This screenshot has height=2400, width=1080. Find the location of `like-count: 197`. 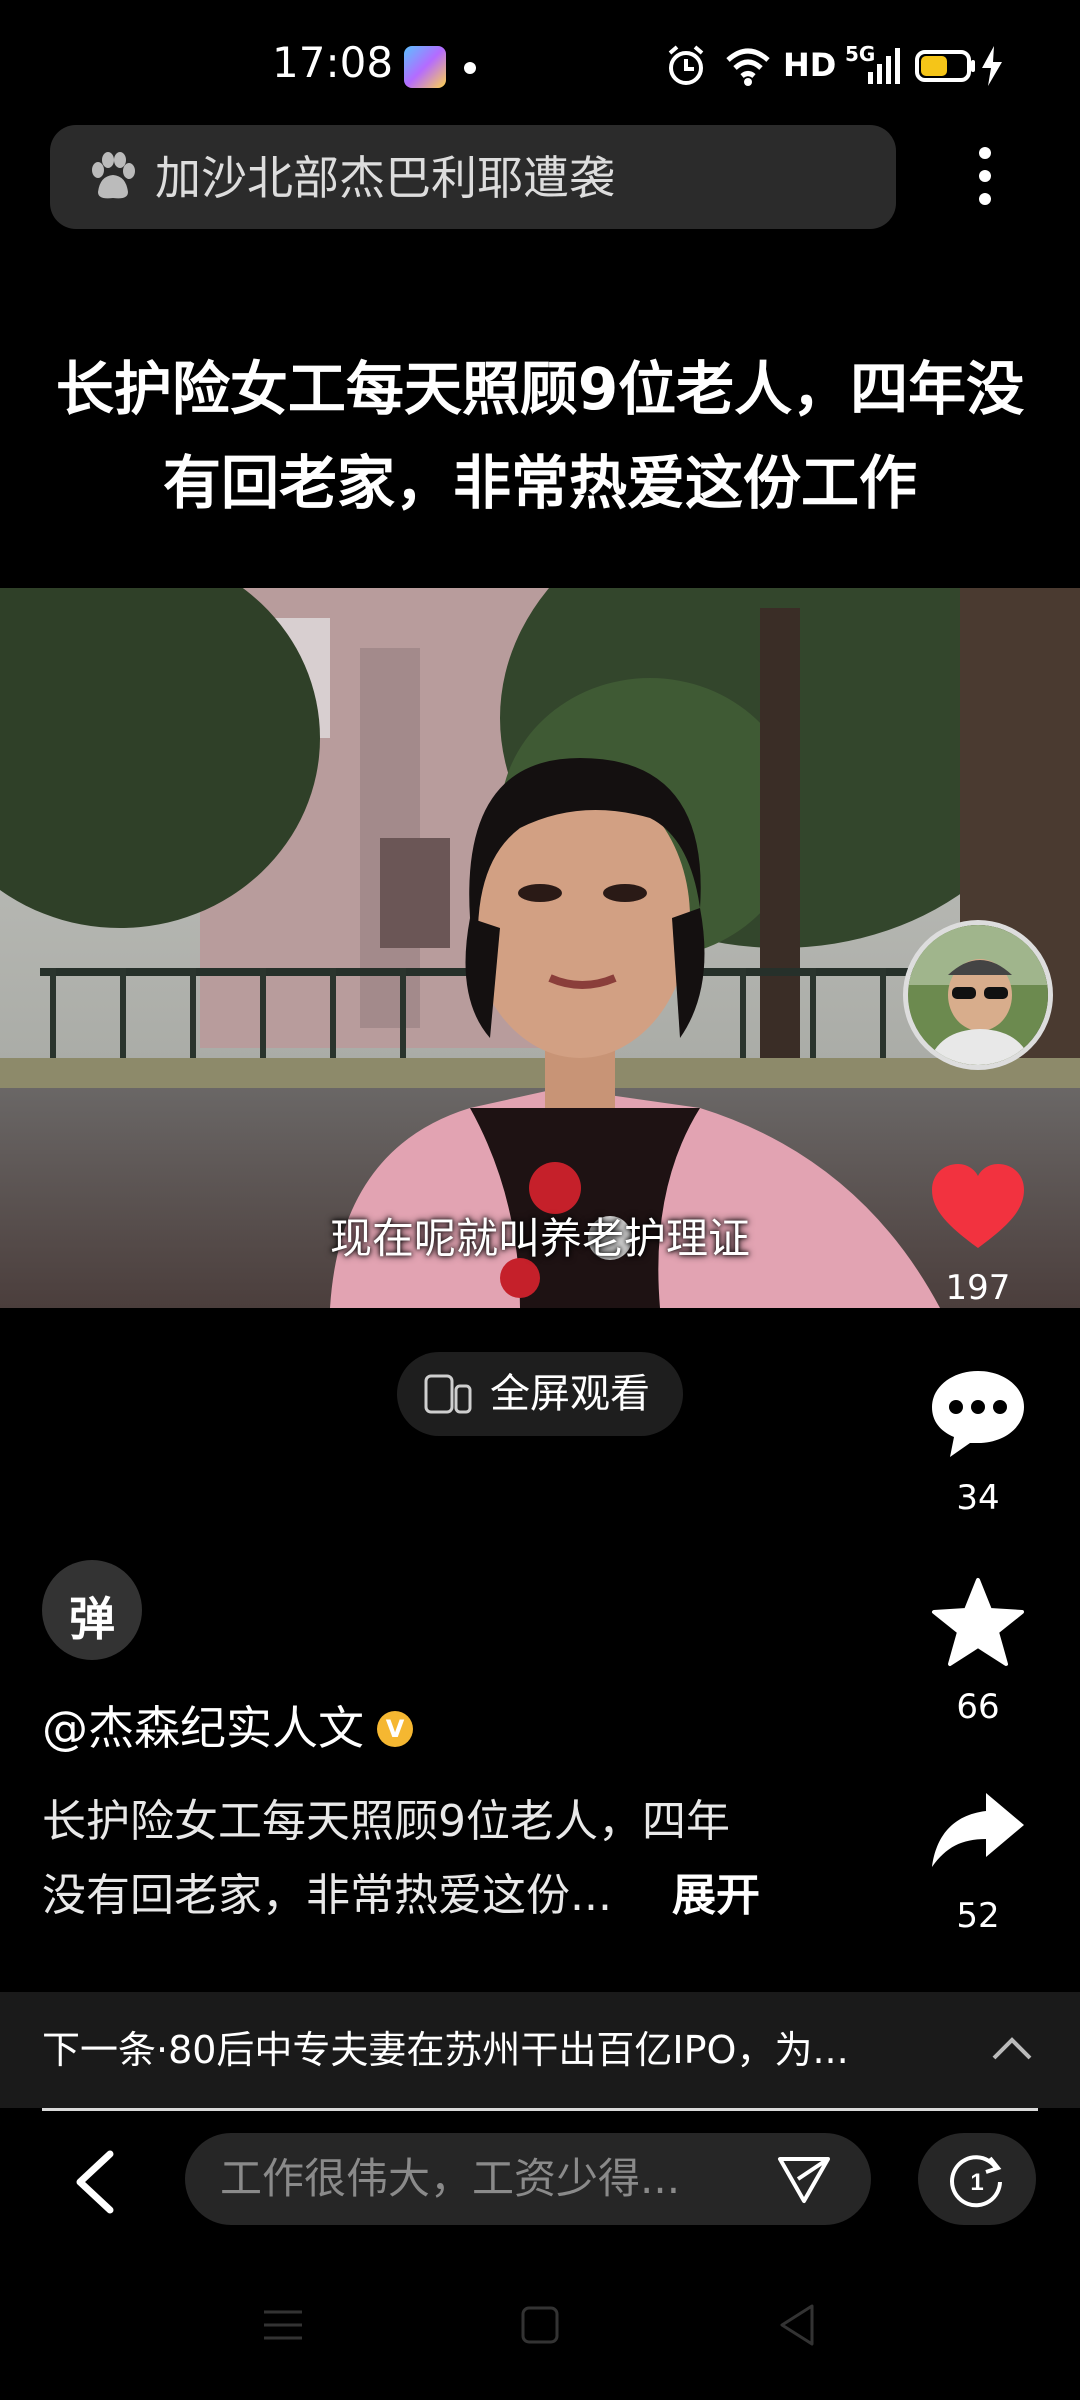

like-count: 197 is located at coordinates (978, 1288).